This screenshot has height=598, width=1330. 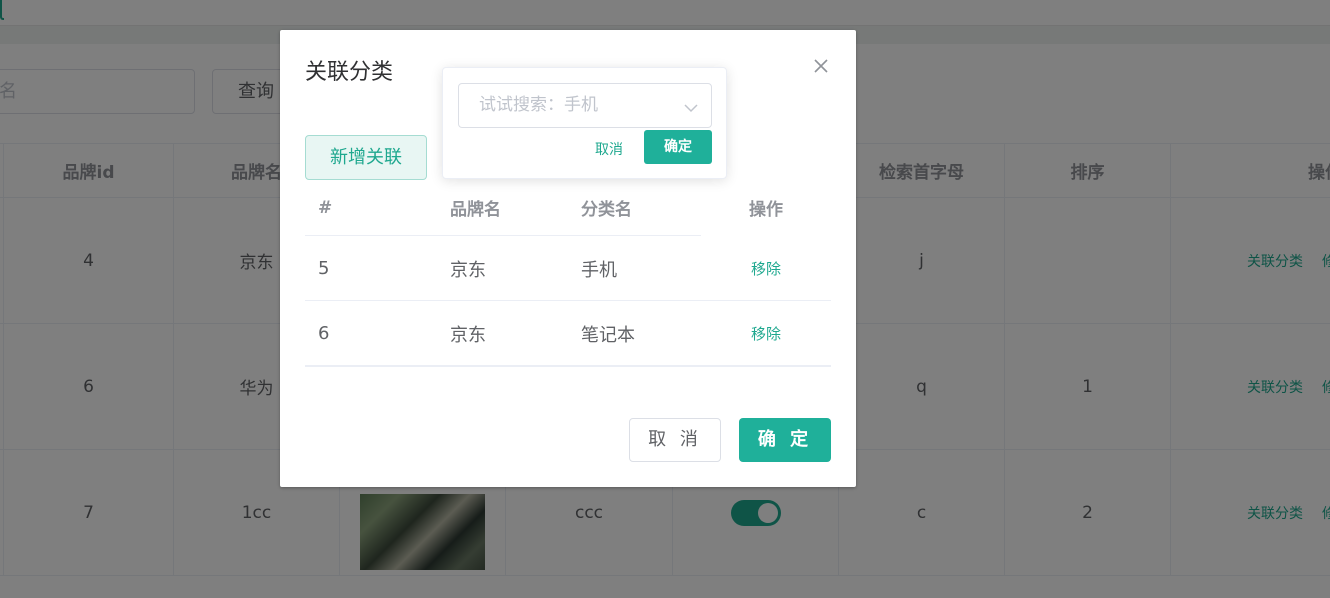 I want to click on dialog-confirm-button: 确 定, so click(x=785, y=440).